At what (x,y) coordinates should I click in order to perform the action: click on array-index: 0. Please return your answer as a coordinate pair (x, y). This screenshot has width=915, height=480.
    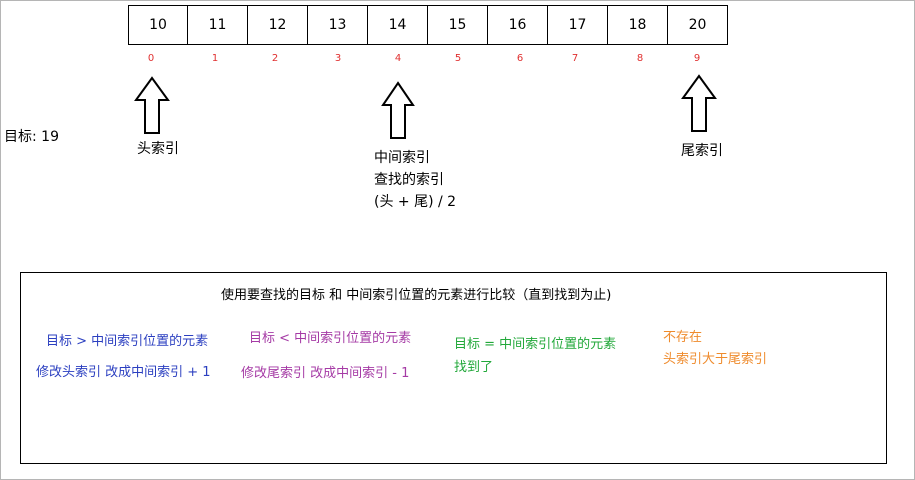
    Looking at the image, I should click on (151, 58).